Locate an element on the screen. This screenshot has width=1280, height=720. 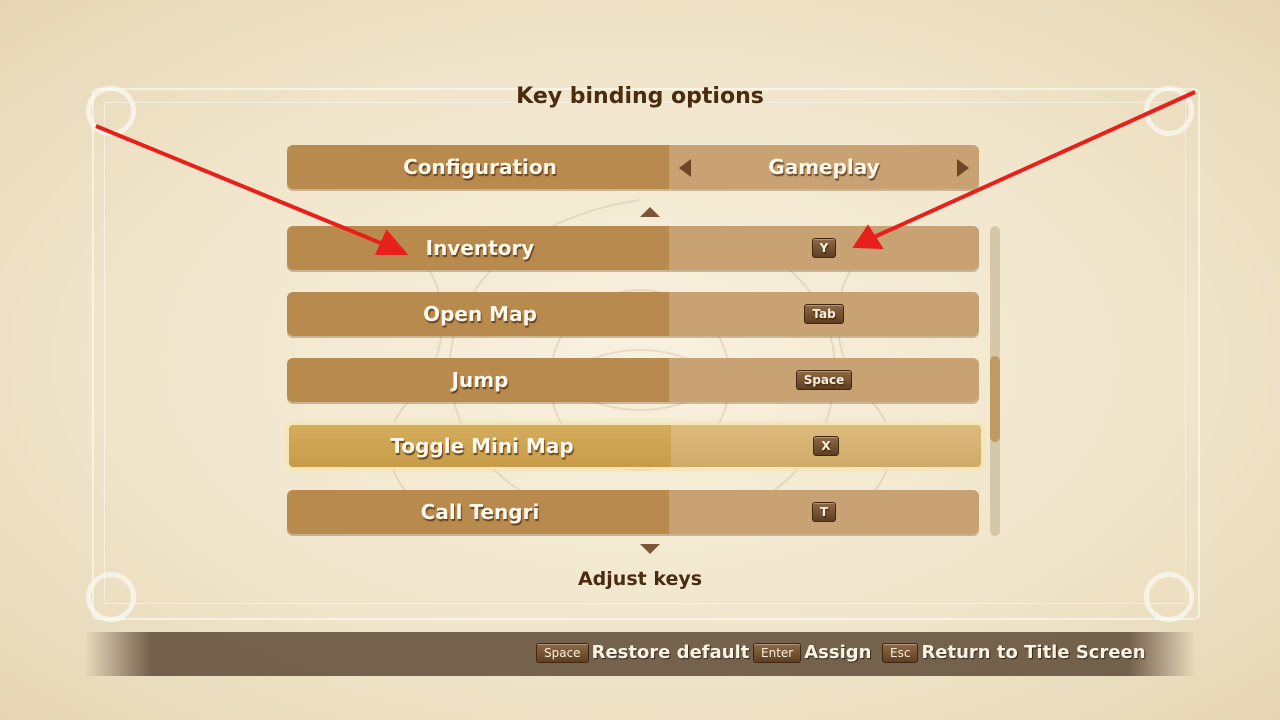
key-badge: T is located at coordinates (824, 512).